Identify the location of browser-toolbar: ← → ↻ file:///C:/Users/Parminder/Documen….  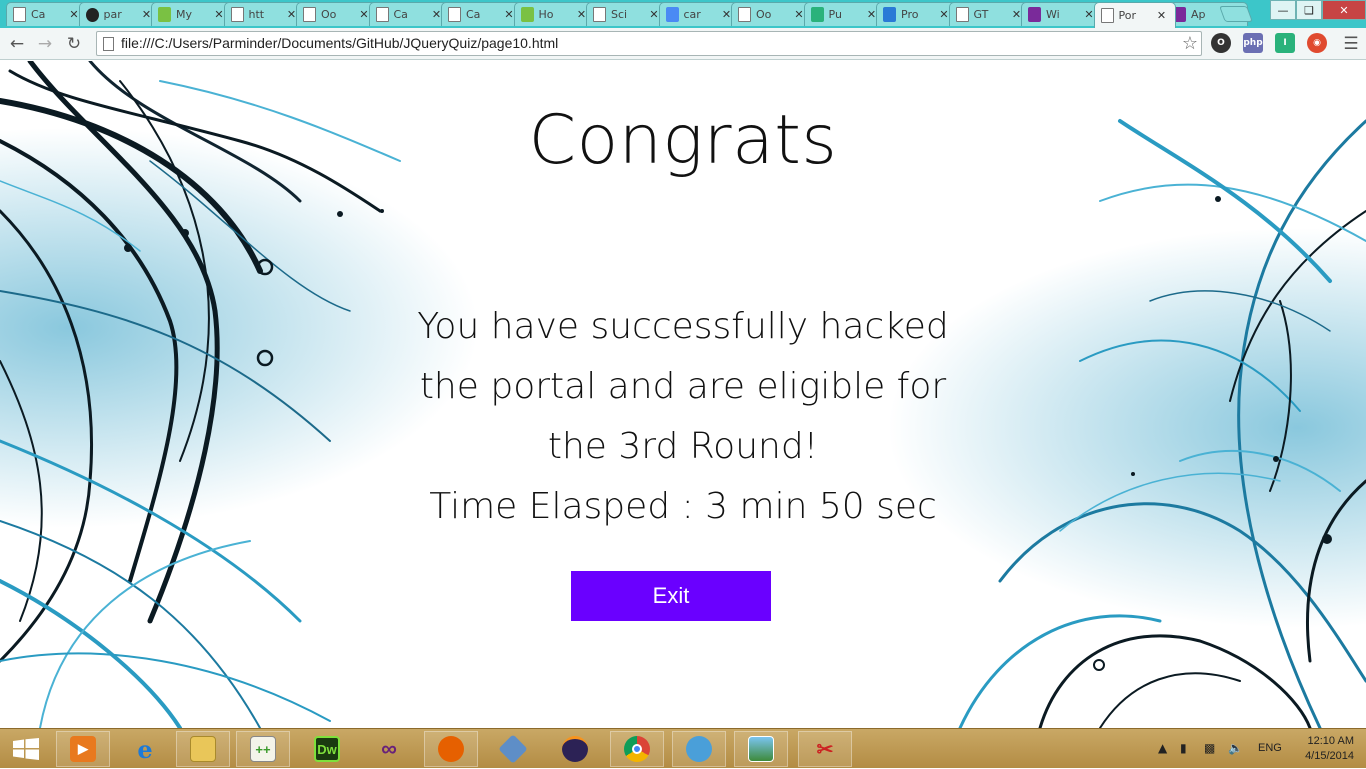
(683, 44).